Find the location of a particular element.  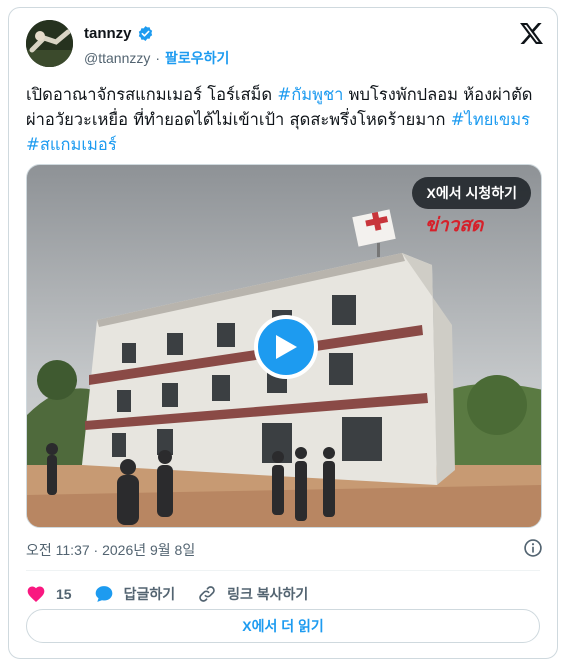

hashtag-link: #สแกมเมอร์ is located at coordinates (71, 144).